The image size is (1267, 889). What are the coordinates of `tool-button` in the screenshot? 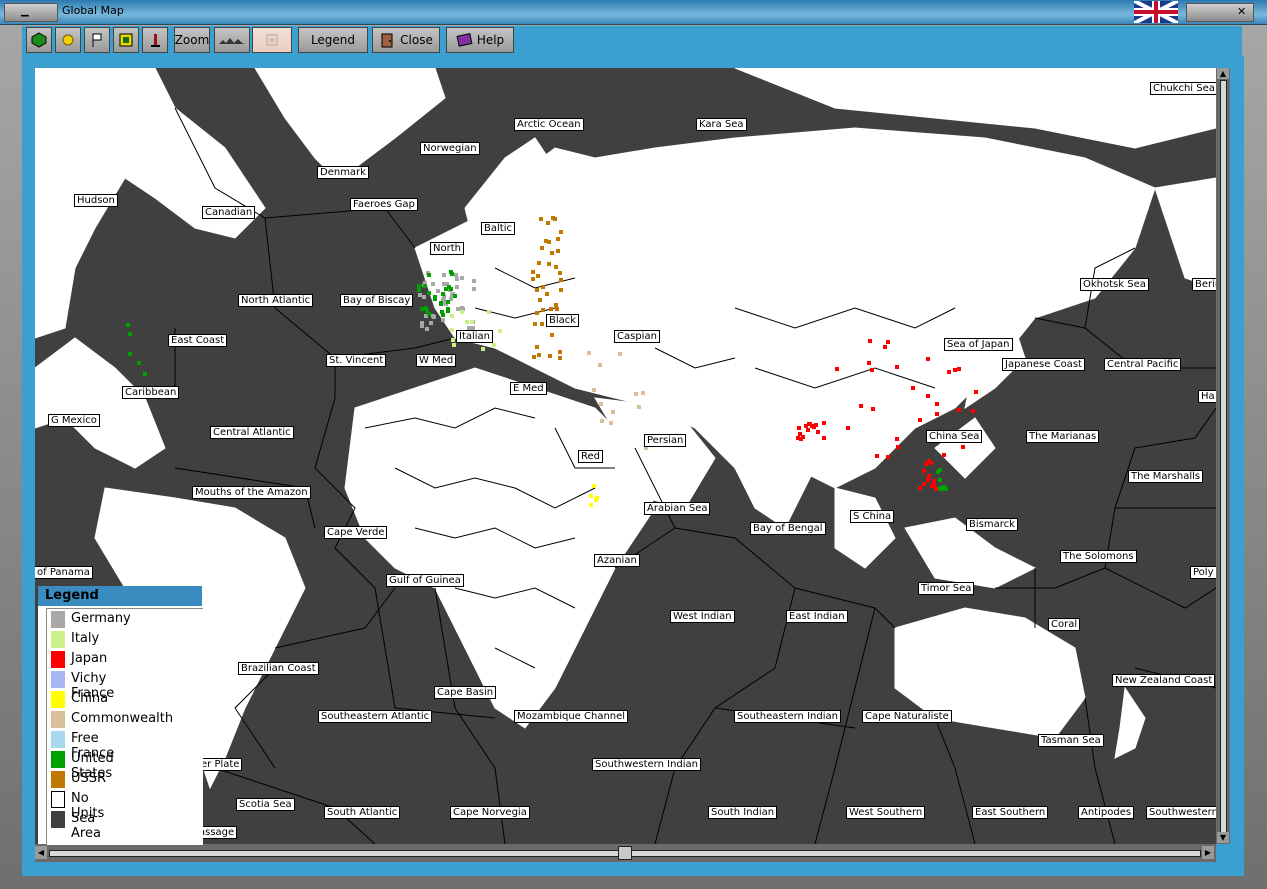 It's located at (155, 40).